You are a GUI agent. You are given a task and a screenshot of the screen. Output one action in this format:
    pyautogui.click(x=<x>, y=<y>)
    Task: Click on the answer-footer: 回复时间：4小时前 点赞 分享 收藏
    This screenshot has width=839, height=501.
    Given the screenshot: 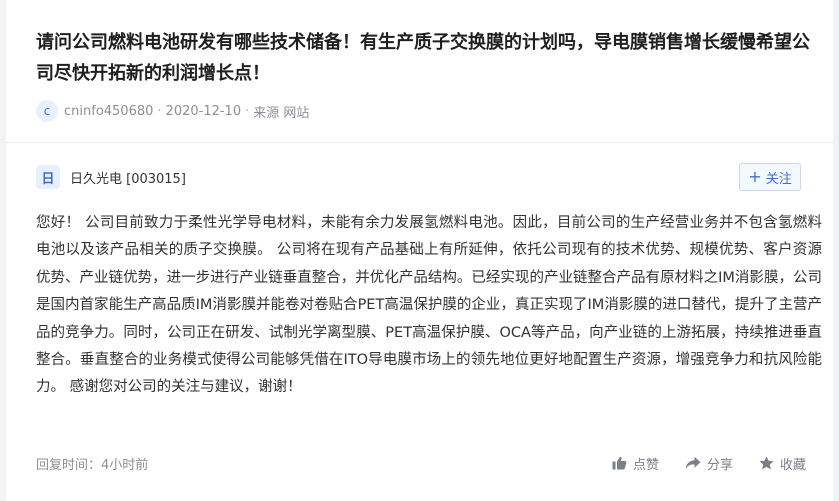 What is the action you would take?
    pyautogui.click(x=421, y=463)
    